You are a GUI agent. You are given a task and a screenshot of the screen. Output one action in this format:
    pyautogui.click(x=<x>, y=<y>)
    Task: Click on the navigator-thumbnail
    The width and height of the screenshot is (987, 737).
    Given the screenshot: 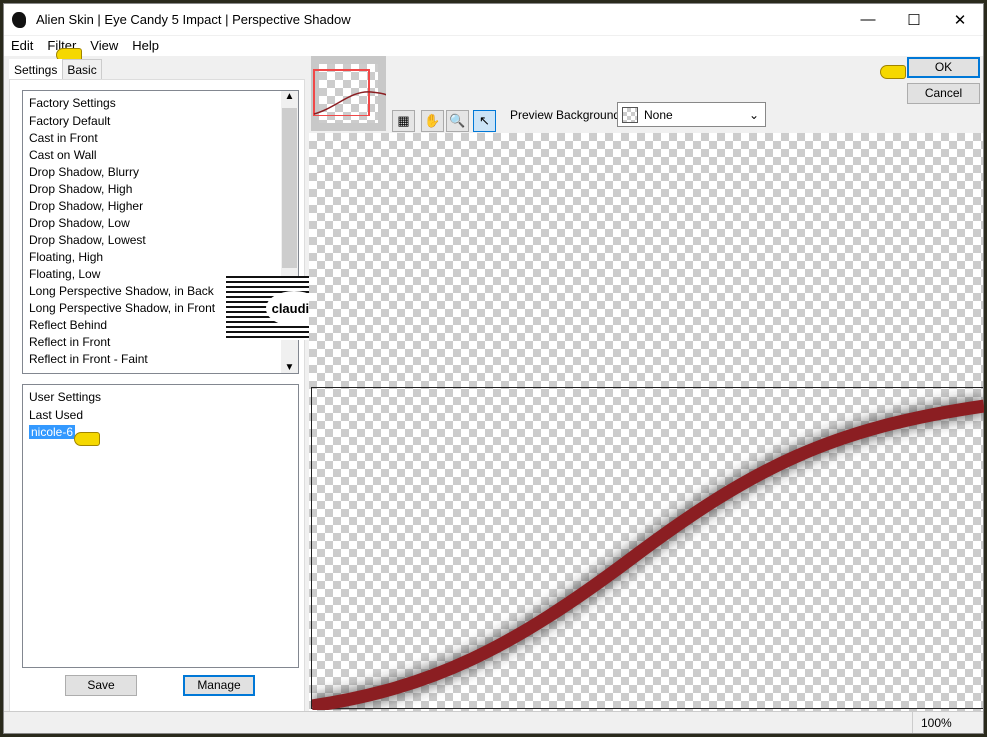 What is the action you would take?
    pyautogui.click(x=348, y=93)
    